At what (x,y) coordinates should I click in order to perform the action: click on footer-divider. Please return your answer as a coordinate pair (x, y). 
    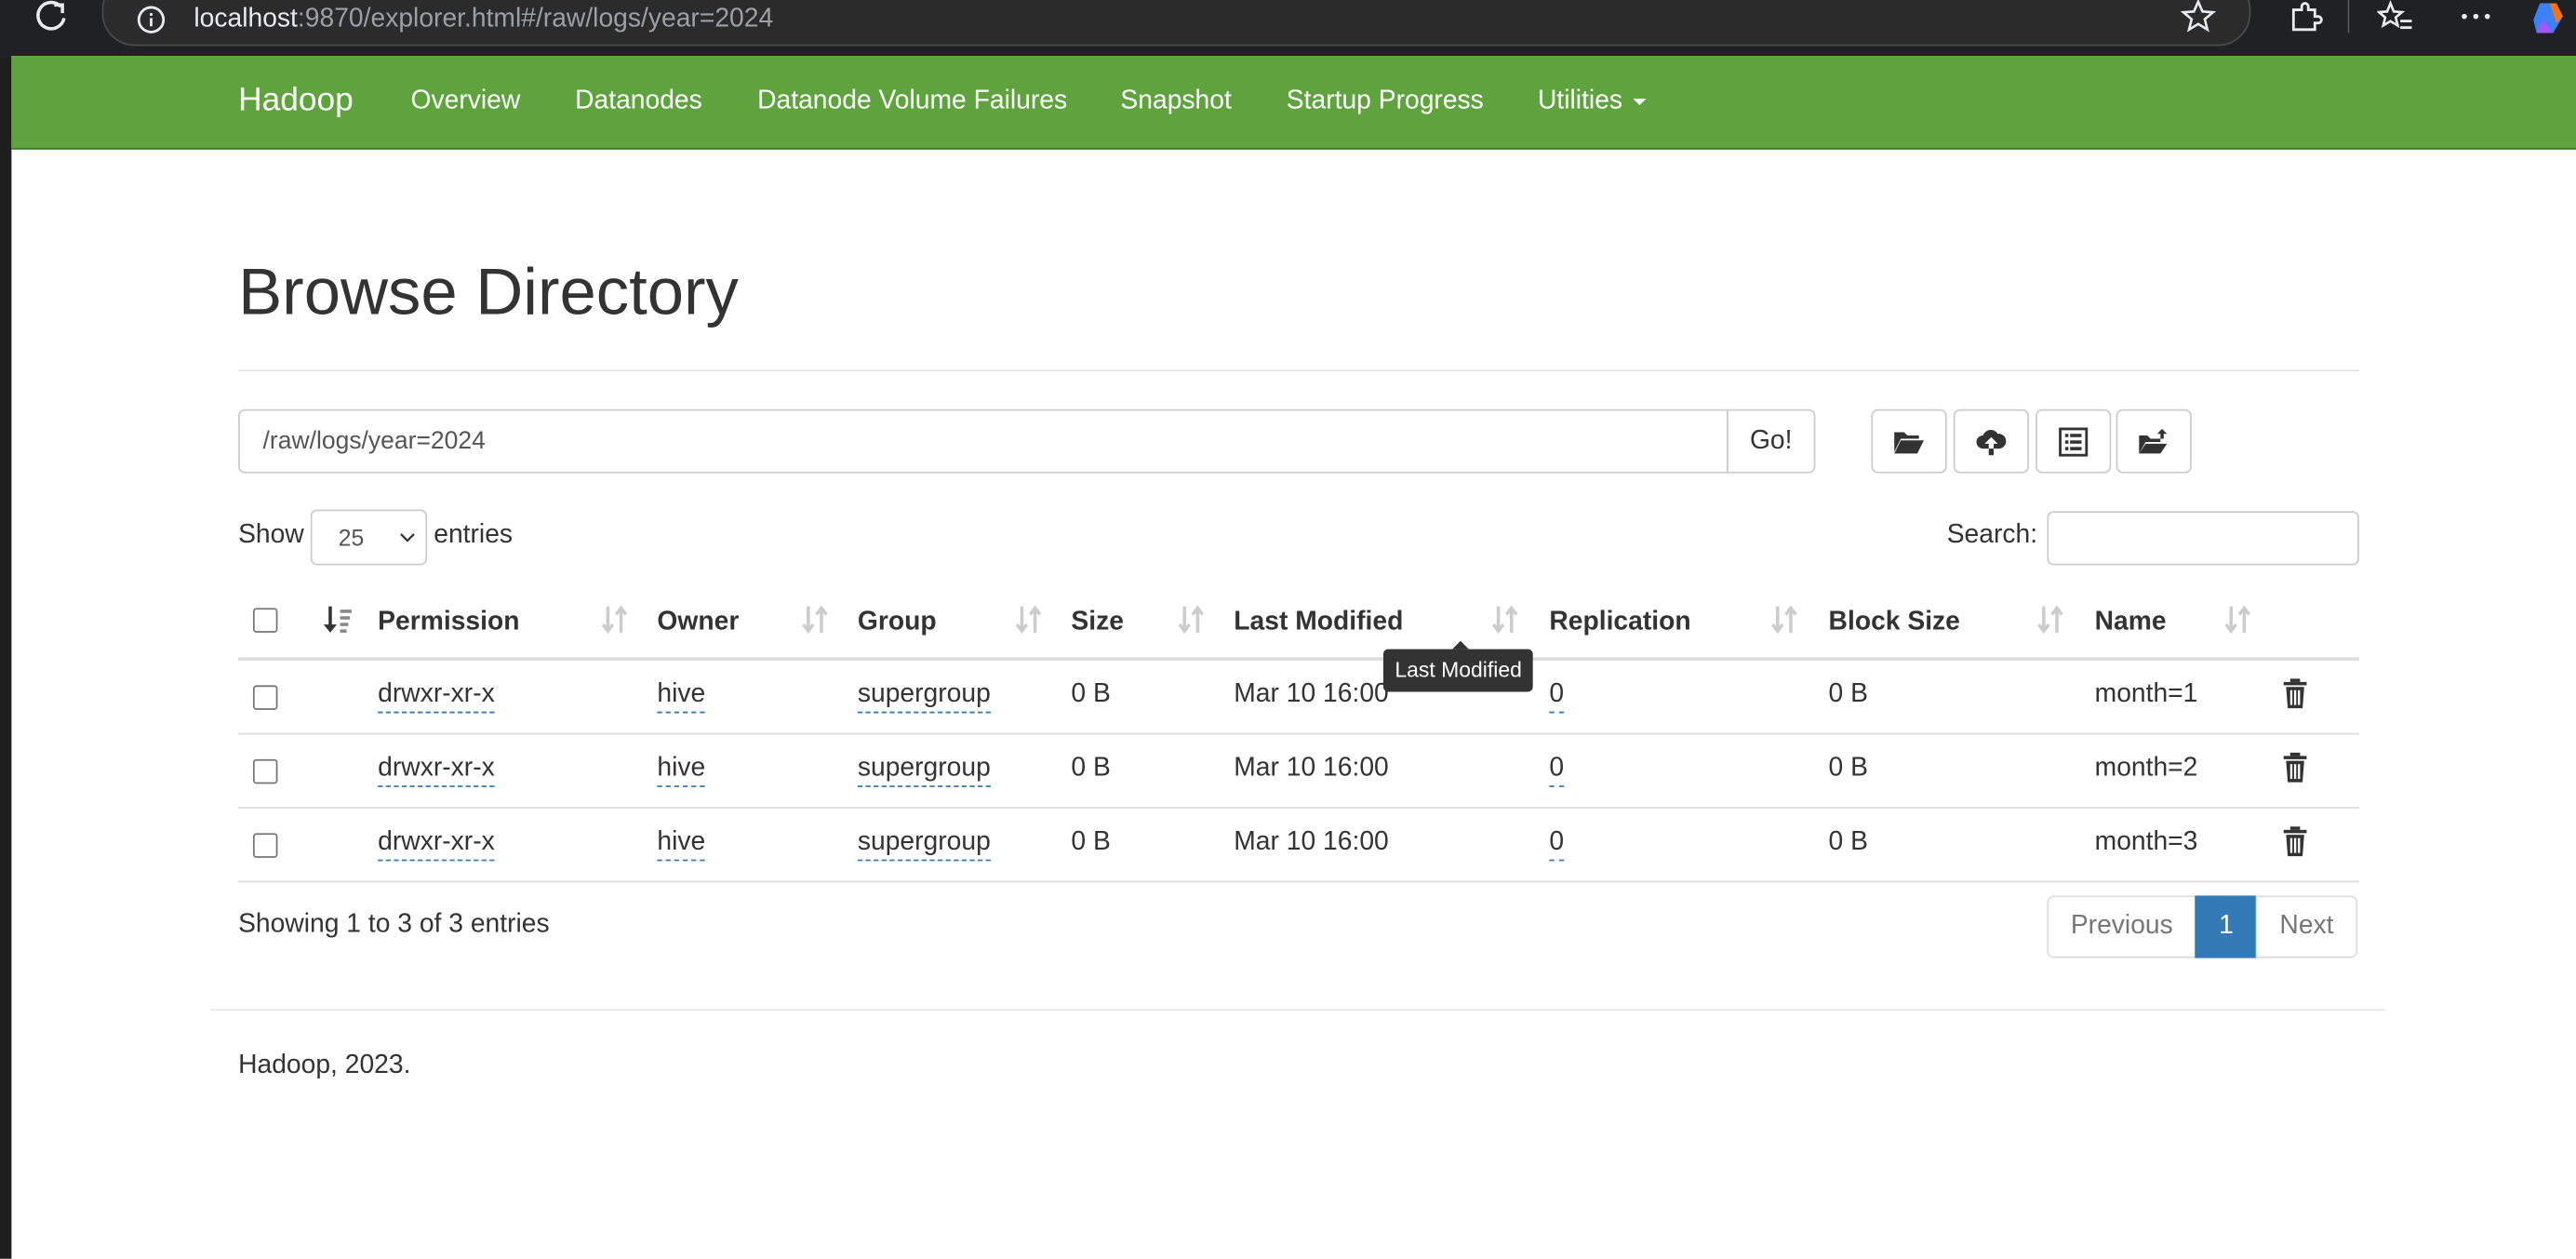
    Looking at the image, I should click on (1298, 1010).